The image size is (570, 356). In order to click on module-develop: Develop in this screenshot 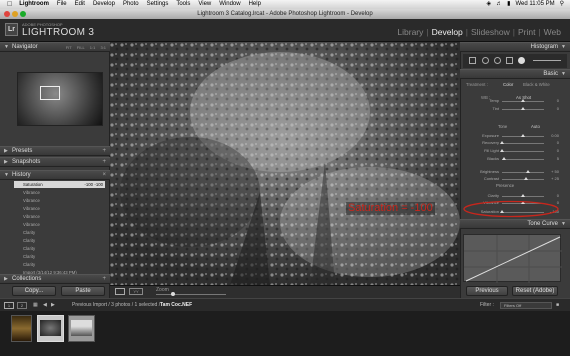, I will do `click(447, 32)`.